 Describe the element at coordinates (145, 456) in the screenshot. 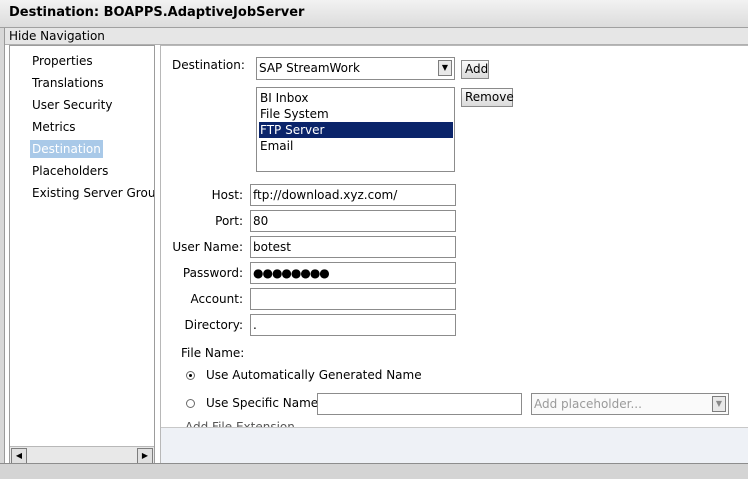

I see `arrow-right-icon: ▶` at that location.